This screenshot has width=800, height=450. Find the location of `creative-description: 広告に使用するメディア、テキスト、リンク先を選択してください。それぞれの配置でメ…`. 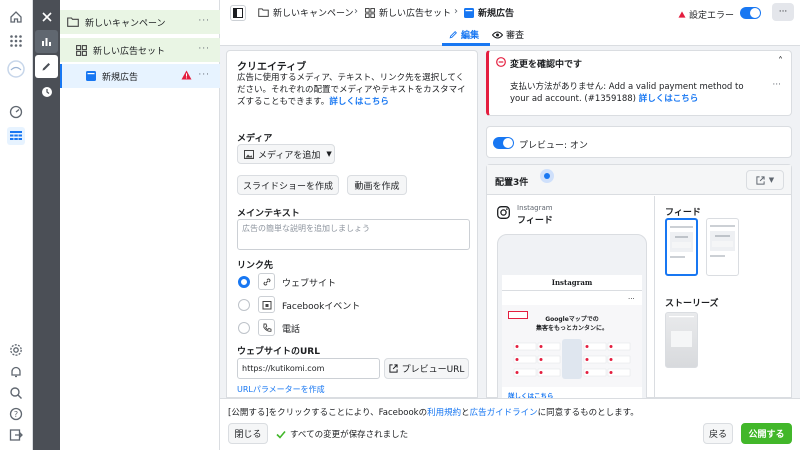

creative-description: 広告に使用するメディア、テキスト、リンク先を選択してください。それぞれの配置でメ… is located at coordinates (351, 90).